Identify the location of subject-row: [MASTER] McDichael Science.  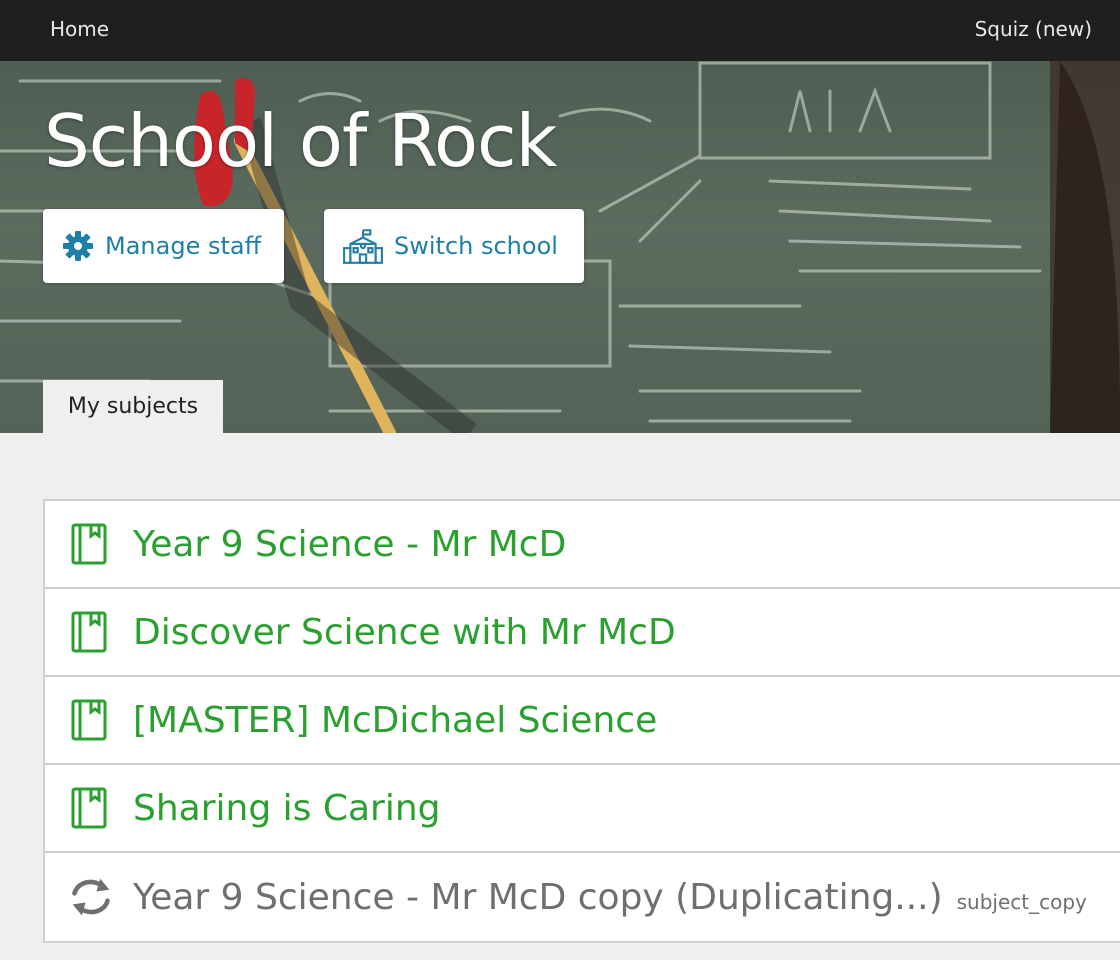
(582, 721).